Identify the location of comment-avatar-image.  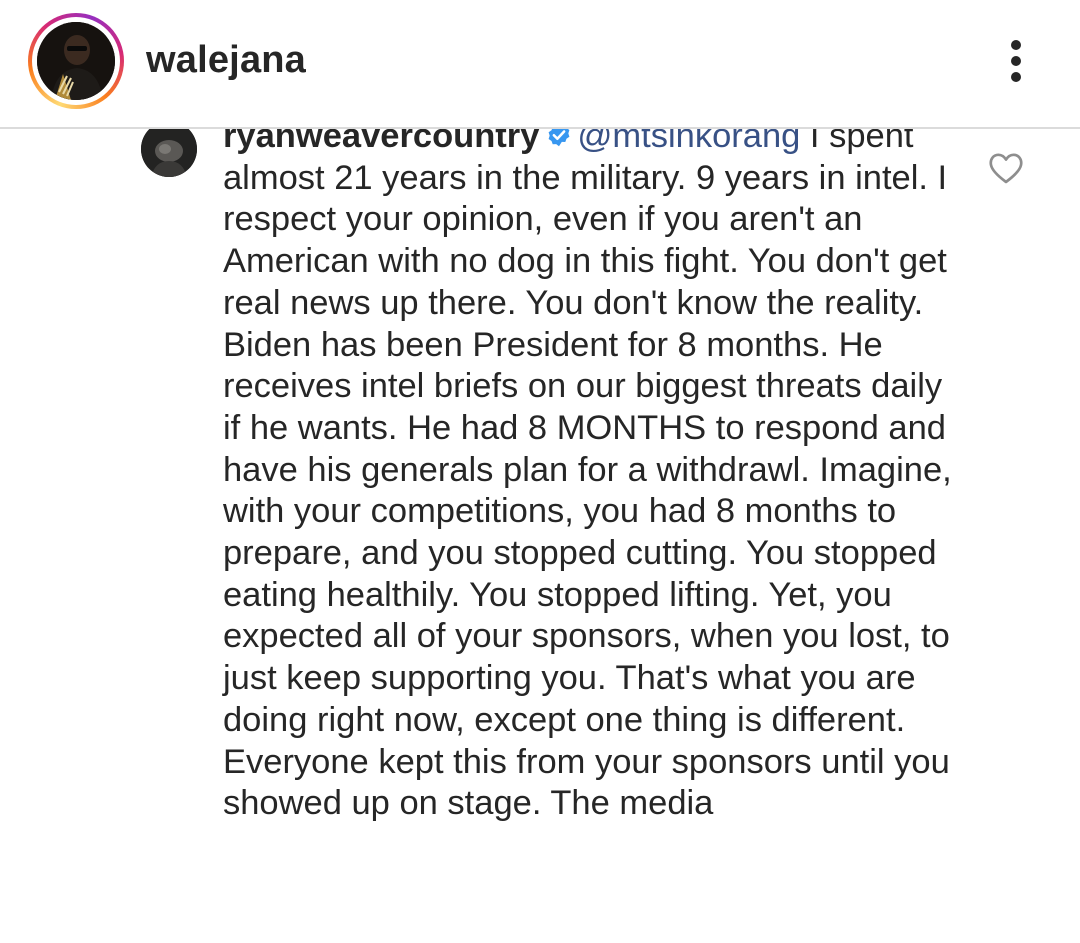
(169, 153).